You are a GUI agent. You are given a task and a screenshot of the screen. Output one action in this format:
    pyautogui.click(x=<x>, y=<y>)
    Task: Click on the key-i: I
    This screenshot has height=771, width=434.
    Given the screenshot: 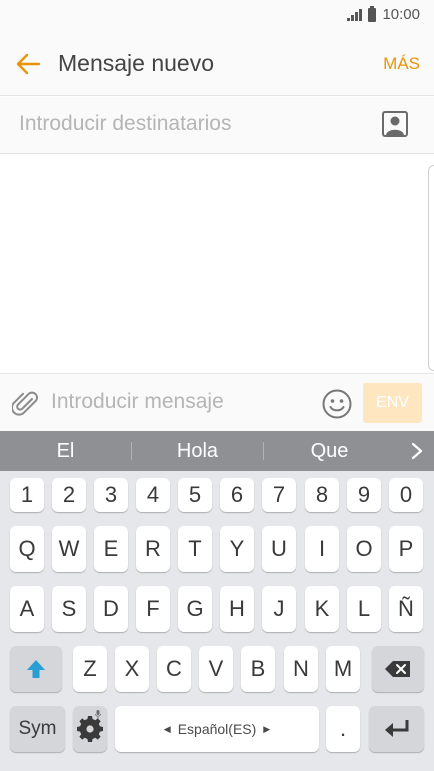 What is the action you would take?
    pyautogui.click(x=322, y=549)
    